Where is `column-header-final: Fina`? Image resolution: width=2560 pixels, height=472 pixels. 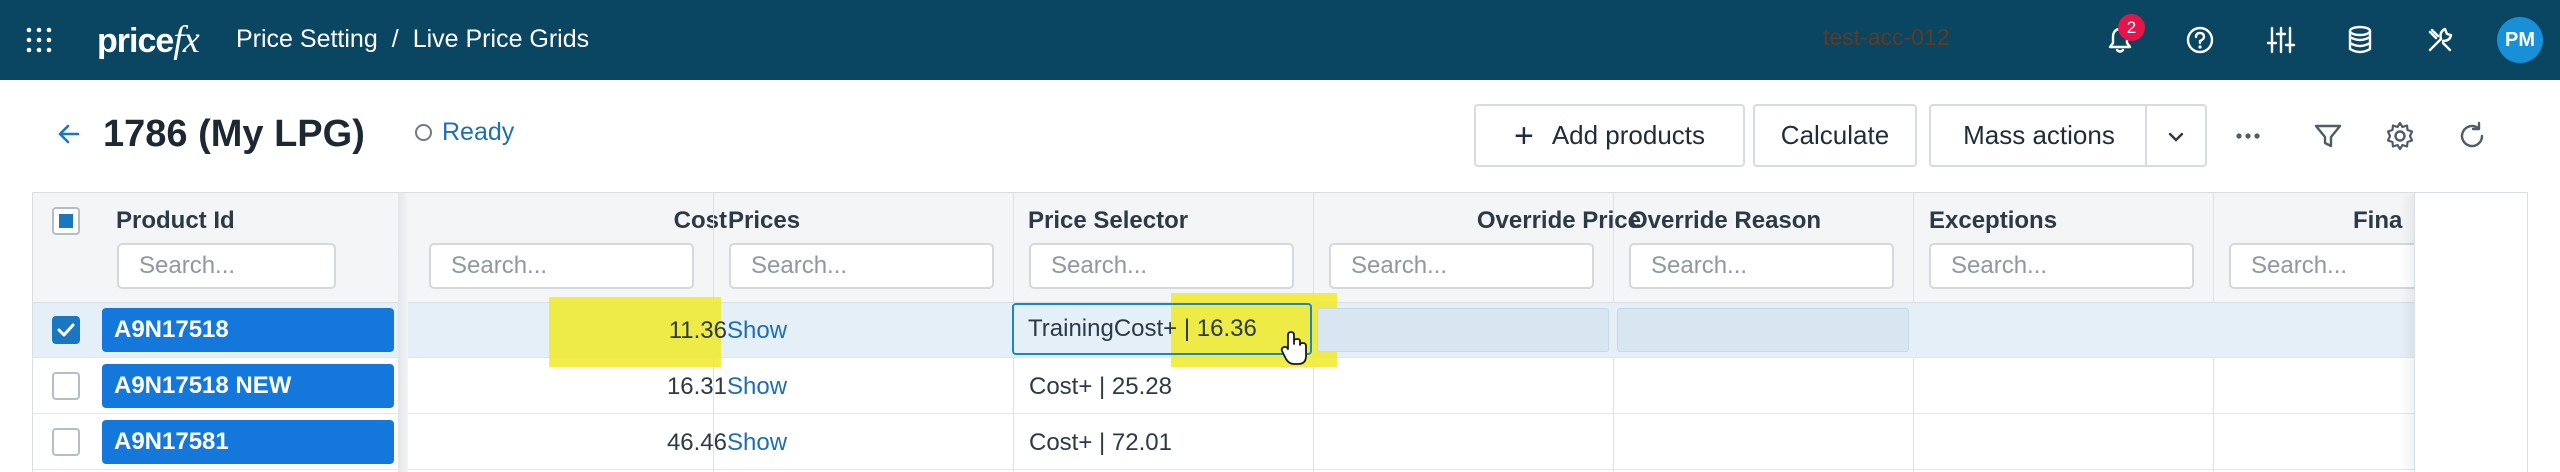 column-header-final: Fina is located at coordinates (2377, 221).